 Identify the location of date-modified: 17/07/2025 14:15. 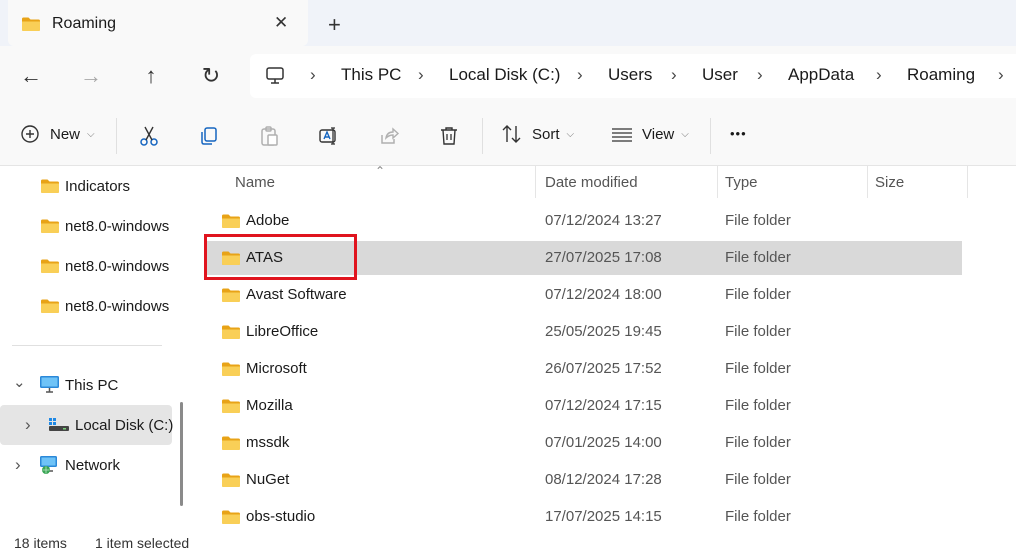
(603, 516).